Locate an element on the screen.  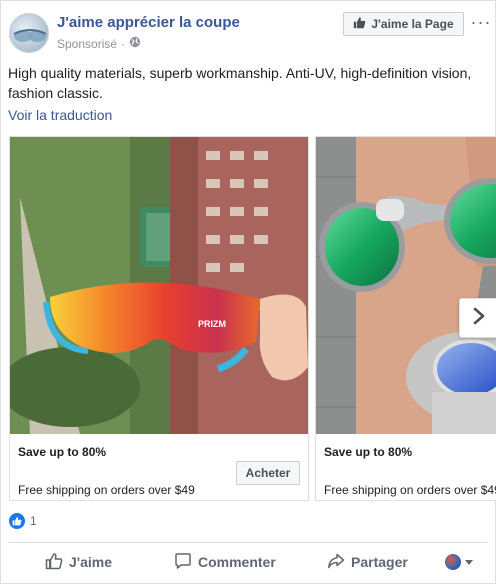
like-reaction-icon is located at coordinates (17, 521).